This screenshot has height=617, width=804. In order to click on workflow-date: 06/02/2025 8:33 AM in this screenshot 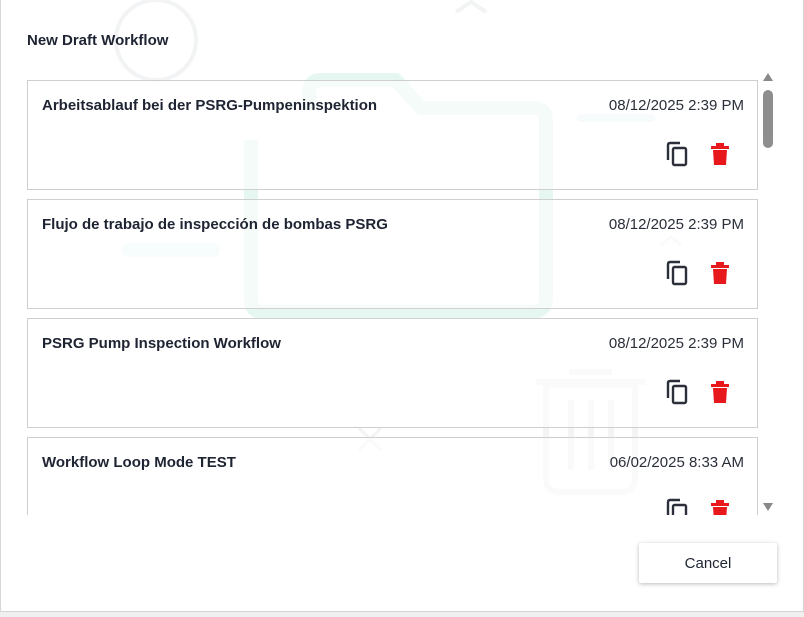, I will do `click(676, 462)`.